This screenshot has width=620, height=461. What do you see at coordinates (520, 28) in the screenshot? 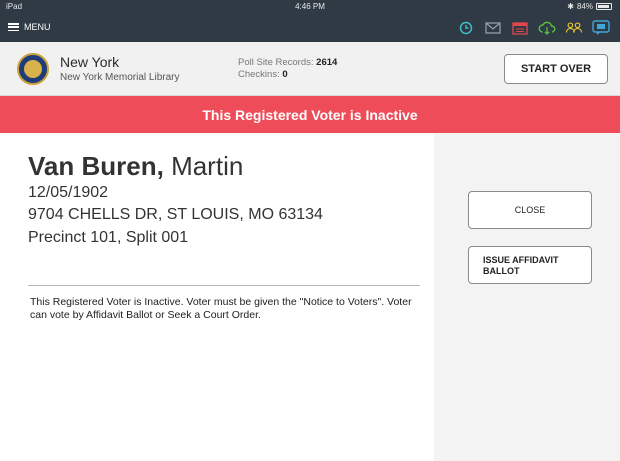
I see `calendar-icon` at bounding box center [520, 28].